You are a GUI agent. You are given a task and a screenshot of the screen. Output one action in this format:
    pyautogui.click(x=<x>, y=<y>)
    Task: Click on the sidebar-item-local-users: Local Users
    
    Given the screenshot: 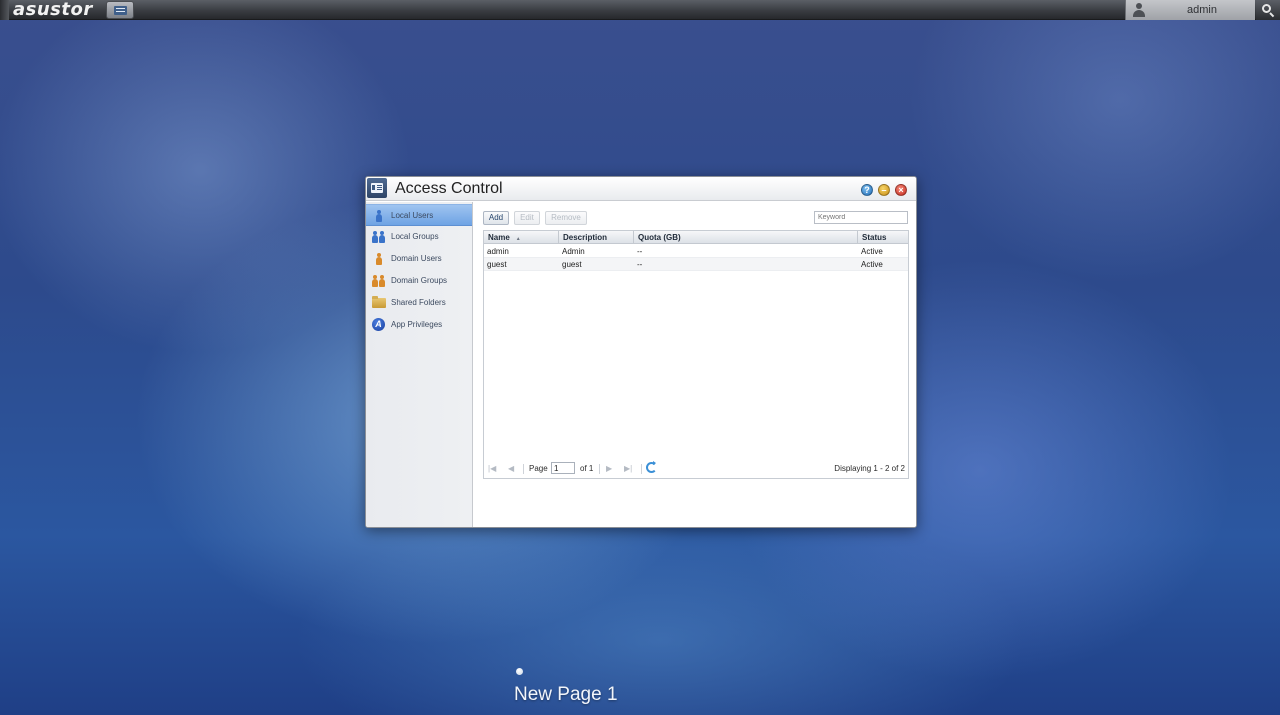 What is the action you would take?
    pyautogui.click(x=419, y=215)
    